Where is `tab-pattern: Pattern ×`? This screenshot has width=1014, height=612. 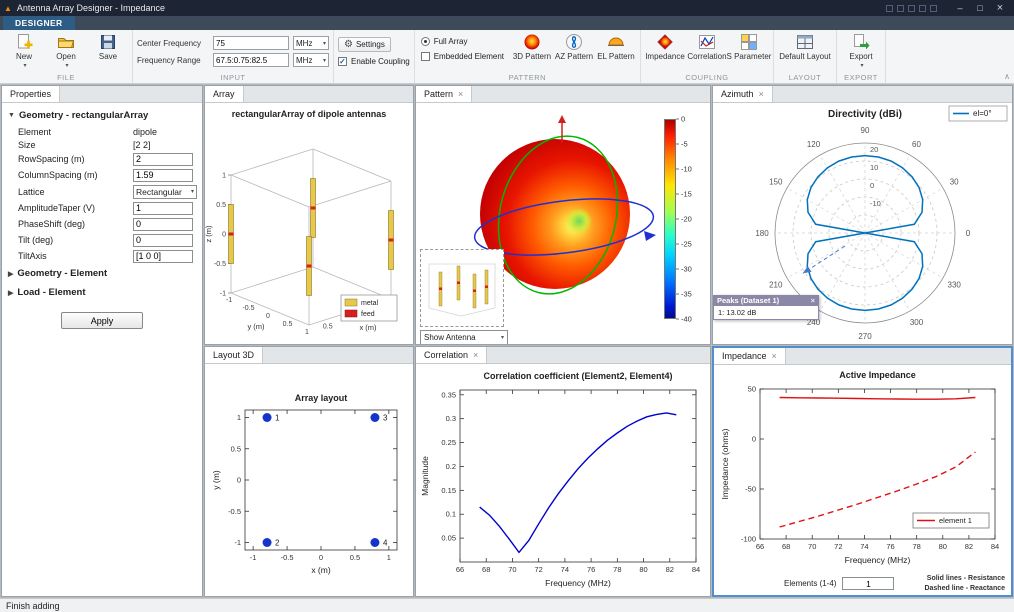
tab-pattern: Pattern × is located at coordinates (444, 94).